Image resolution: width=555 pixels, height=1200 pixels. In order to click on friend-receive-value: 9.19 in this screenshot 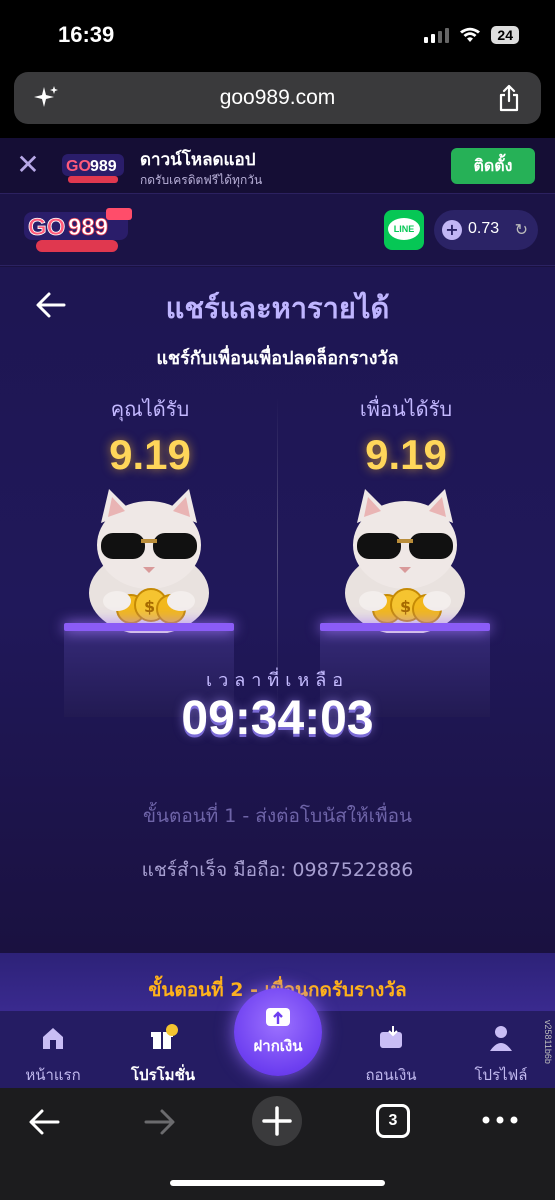, I will do `click(406, 454)`.